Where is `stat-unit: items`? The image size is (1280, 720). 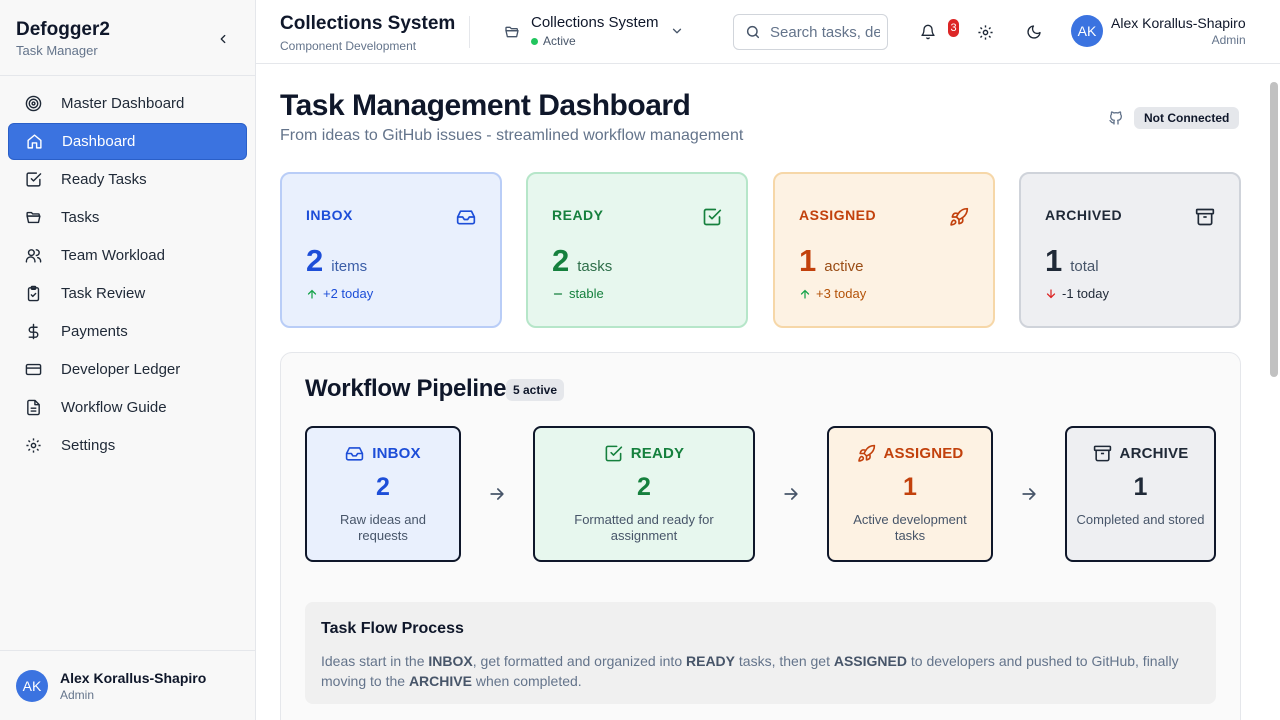
stat-unit: items is located at coordinates (349, 266).